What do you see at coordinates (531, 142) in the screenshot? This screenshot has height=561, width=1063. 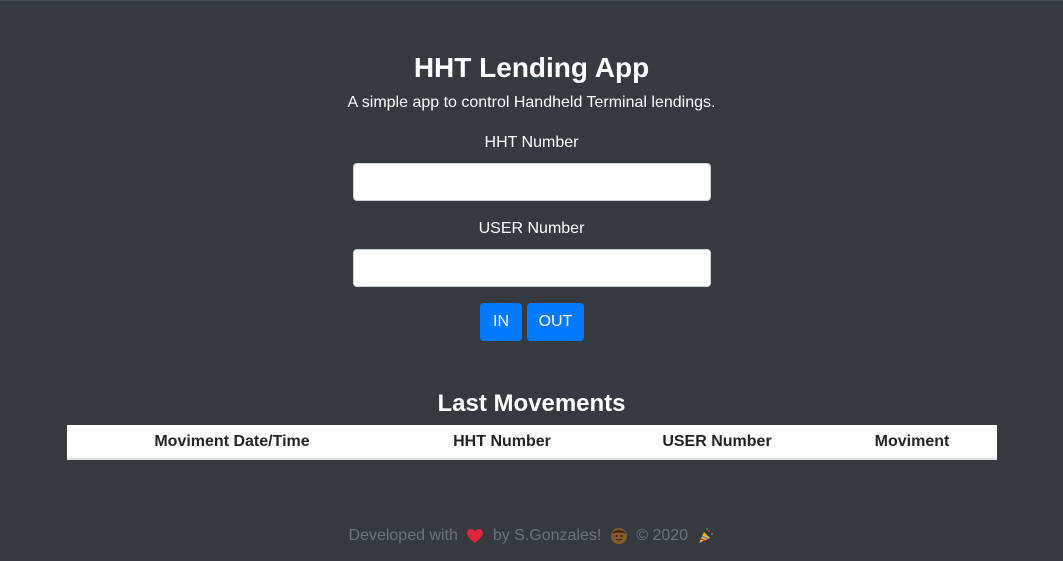 I see `hht-number-label: HHT Number` at bounding box center [531, 142].